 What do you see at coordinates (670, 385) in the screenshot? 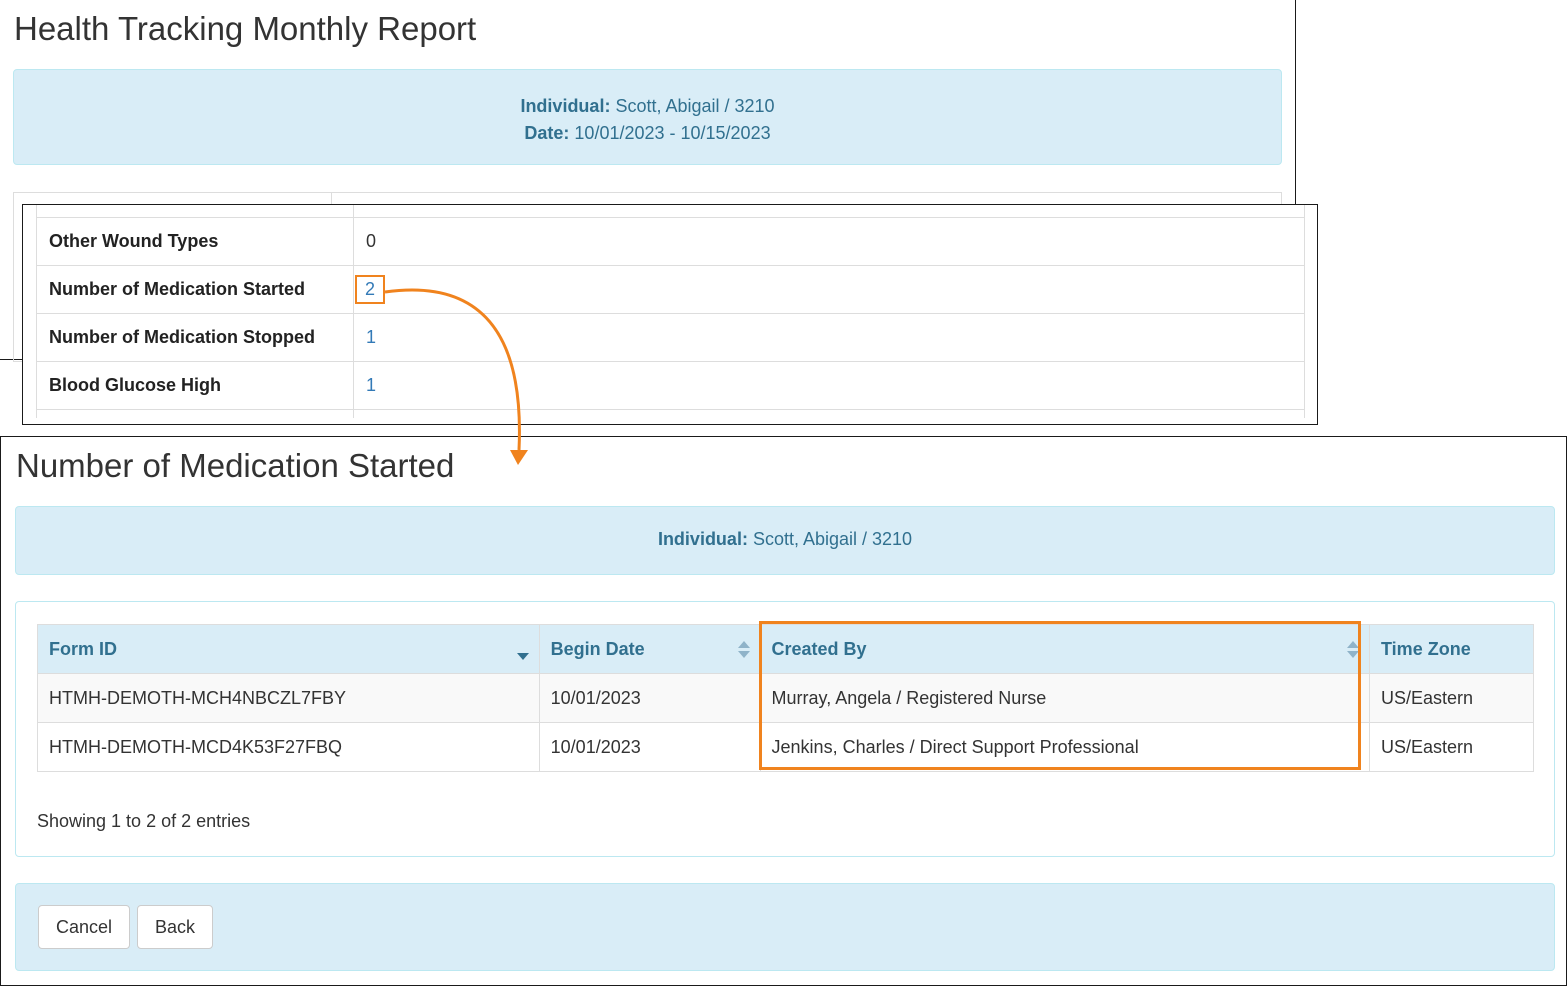
I see `table-row: Blood Glucose High 1` at bounding box center [670, 385].